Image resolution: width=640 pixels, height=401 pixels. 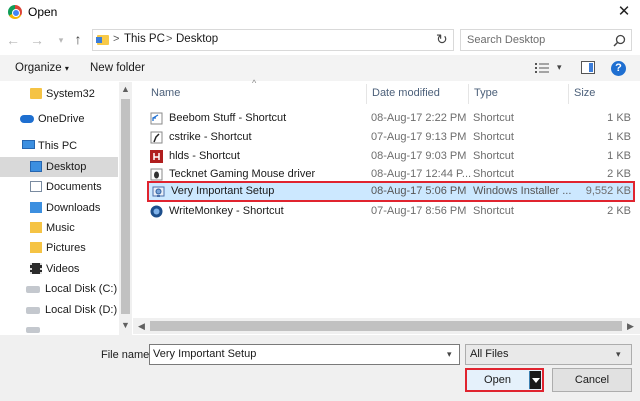 I want to click on open-split-dropdown, so click(x=535, y=380).